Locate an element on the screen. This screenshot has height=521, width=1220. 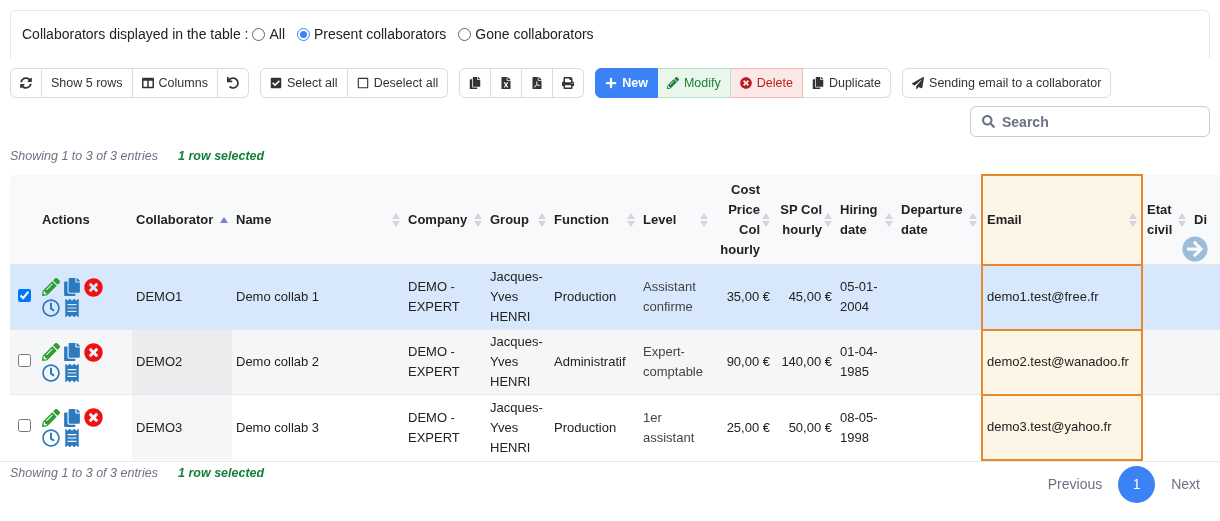
table-cell: 90,00 € is located at coordinates (748, 362).